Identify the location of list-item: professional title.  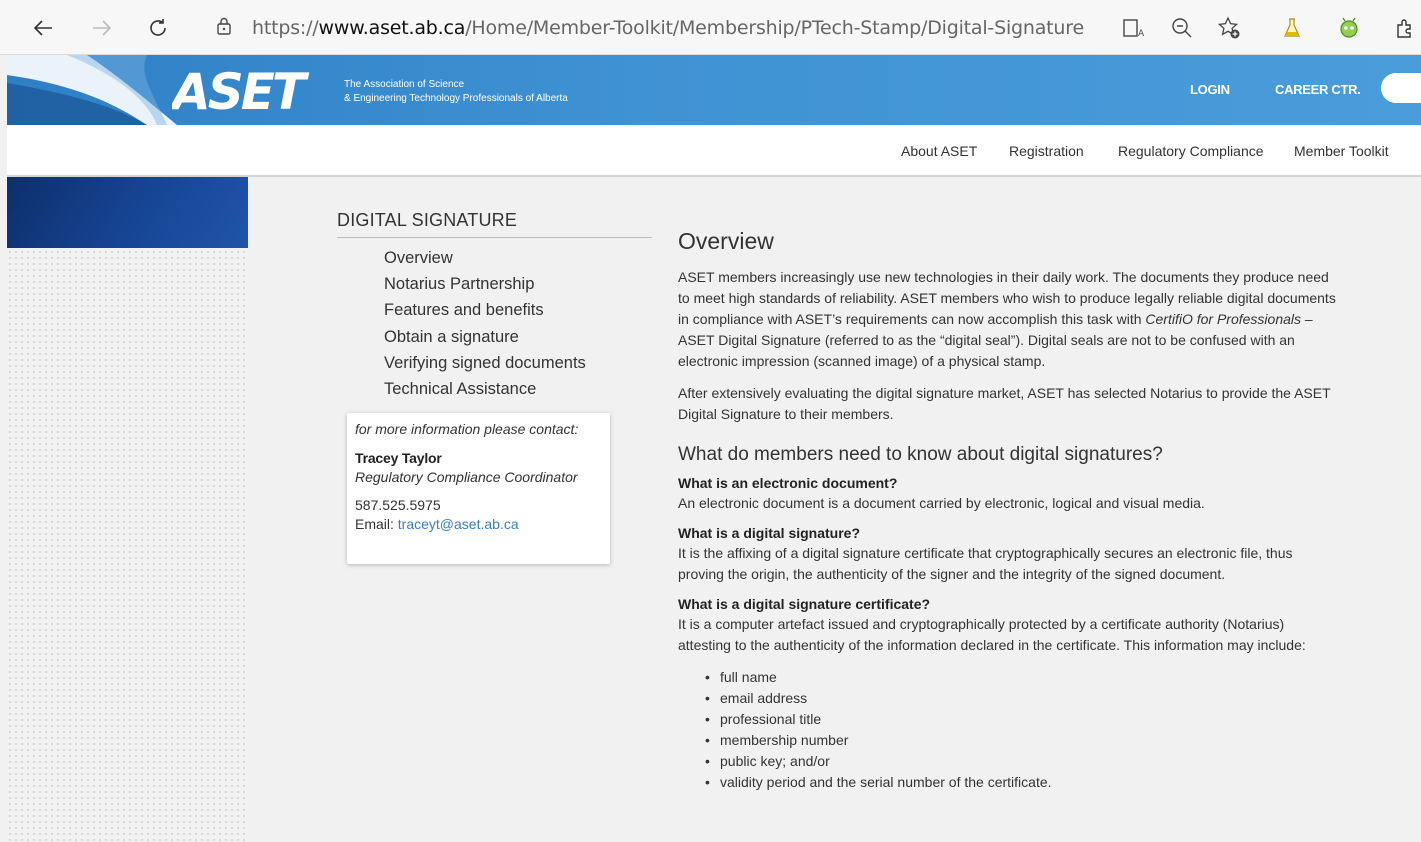
(1019, 719).